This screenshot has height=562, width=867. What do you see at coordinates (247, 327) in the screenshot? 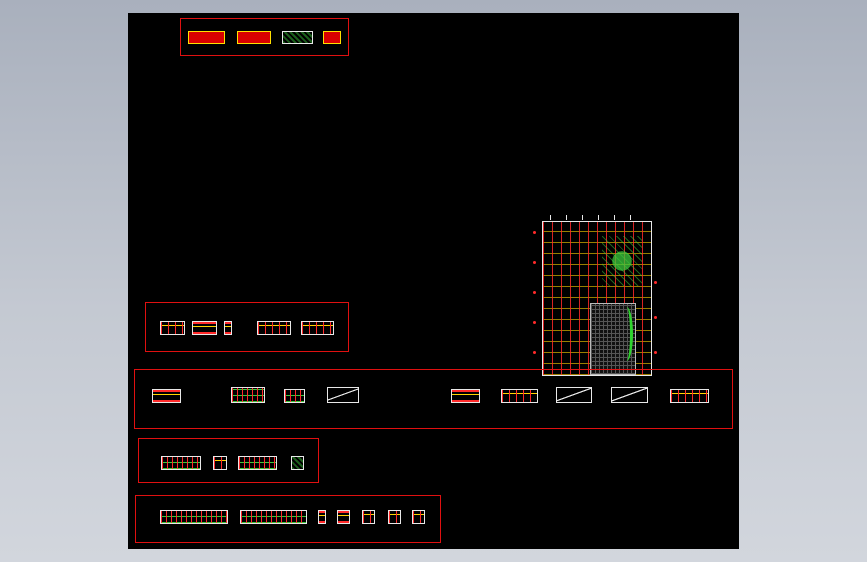
I see `drawing-group-left-mid` at bounding box center [247, 327].